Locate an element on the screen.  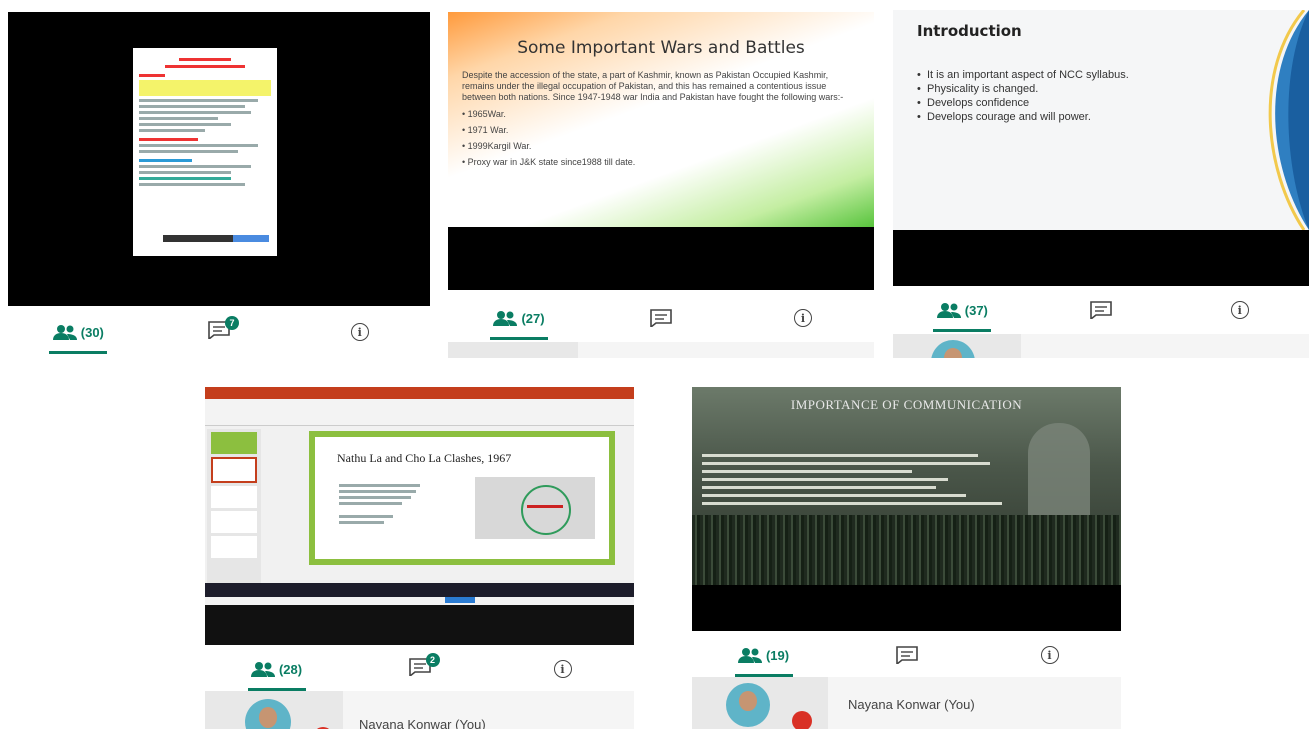
video-feed: Nathu La and Cho La Clashes, 1967 is located at coordinates (419, 516).